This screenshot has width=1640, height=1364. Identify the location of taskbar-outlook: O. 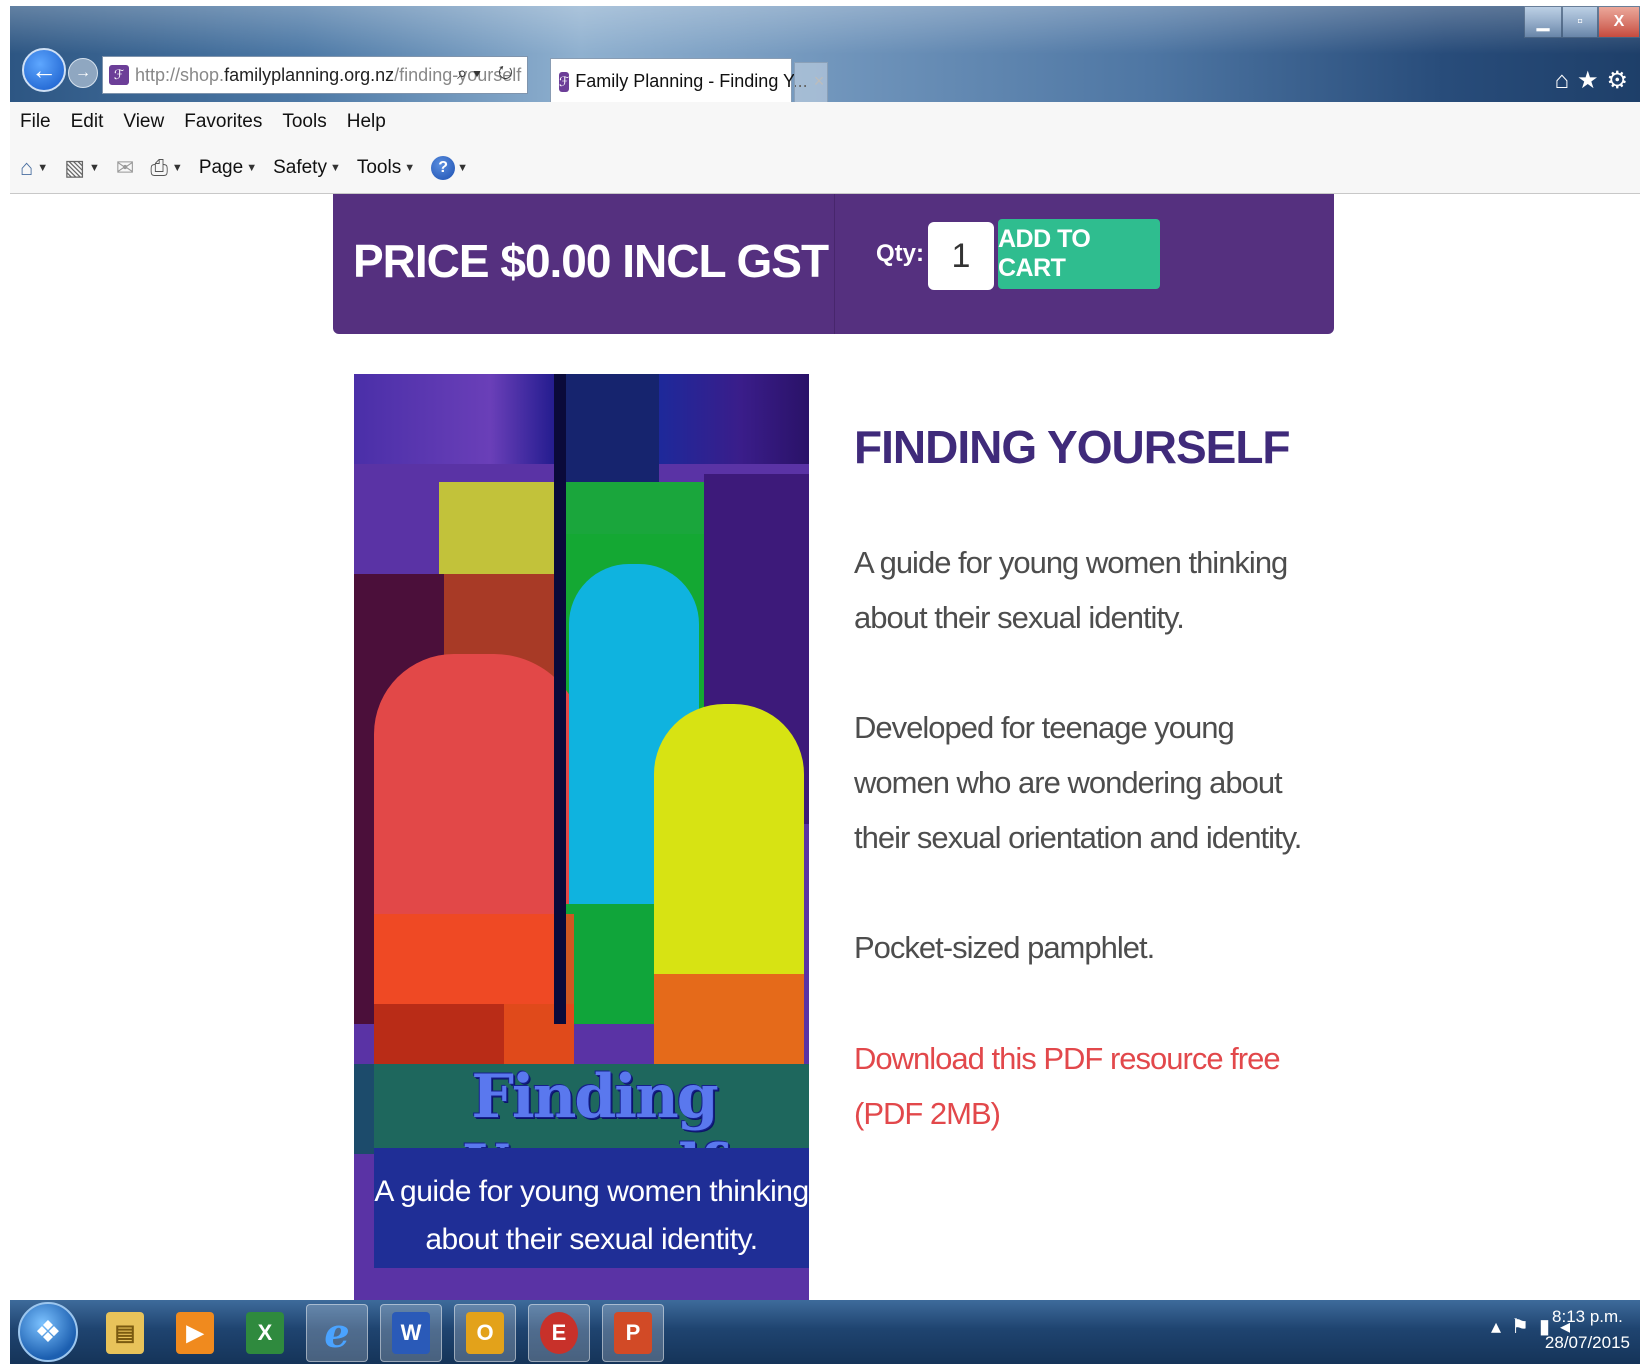
(485, 1333).